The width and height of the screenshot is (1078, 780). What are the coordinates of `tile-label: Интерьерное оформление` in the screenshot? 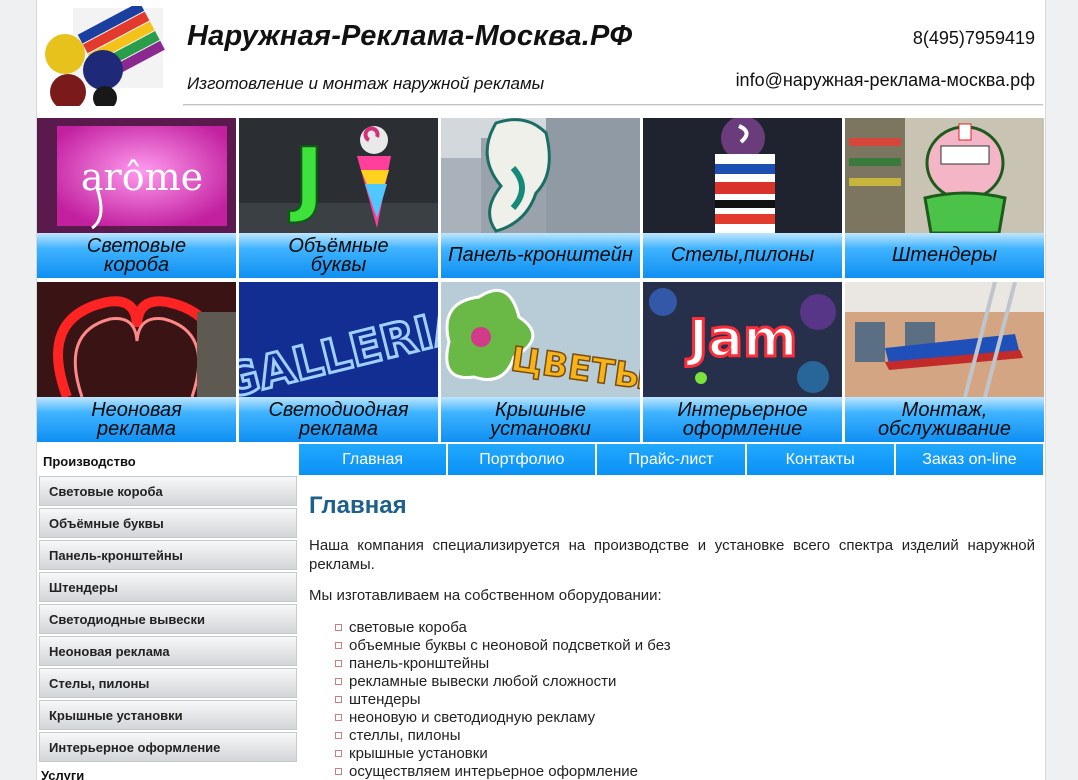 It's located at (742, 419).